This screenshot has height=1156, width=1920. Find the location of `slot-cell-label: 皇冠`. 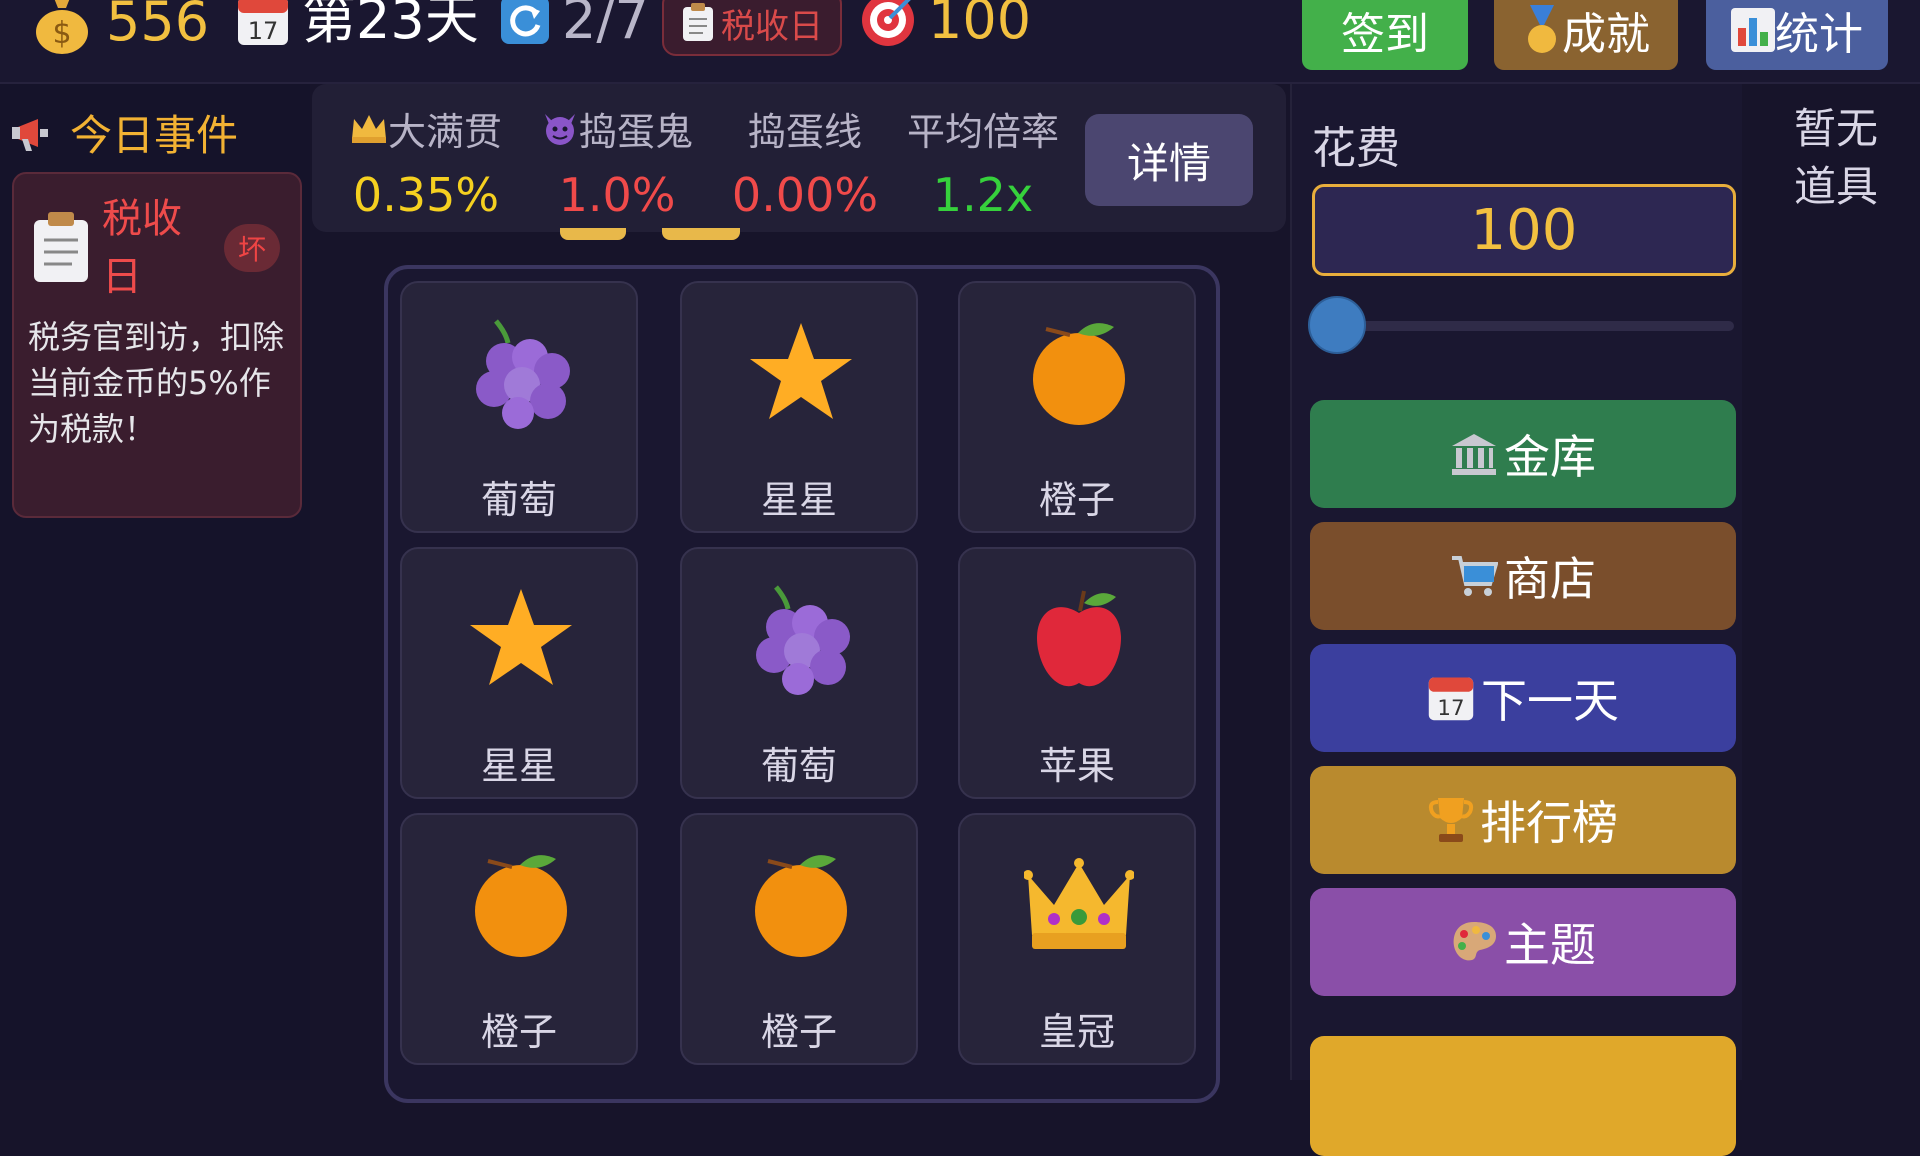

slot-cell-label: 皇冠 is located at coordinates (1076, 1032).